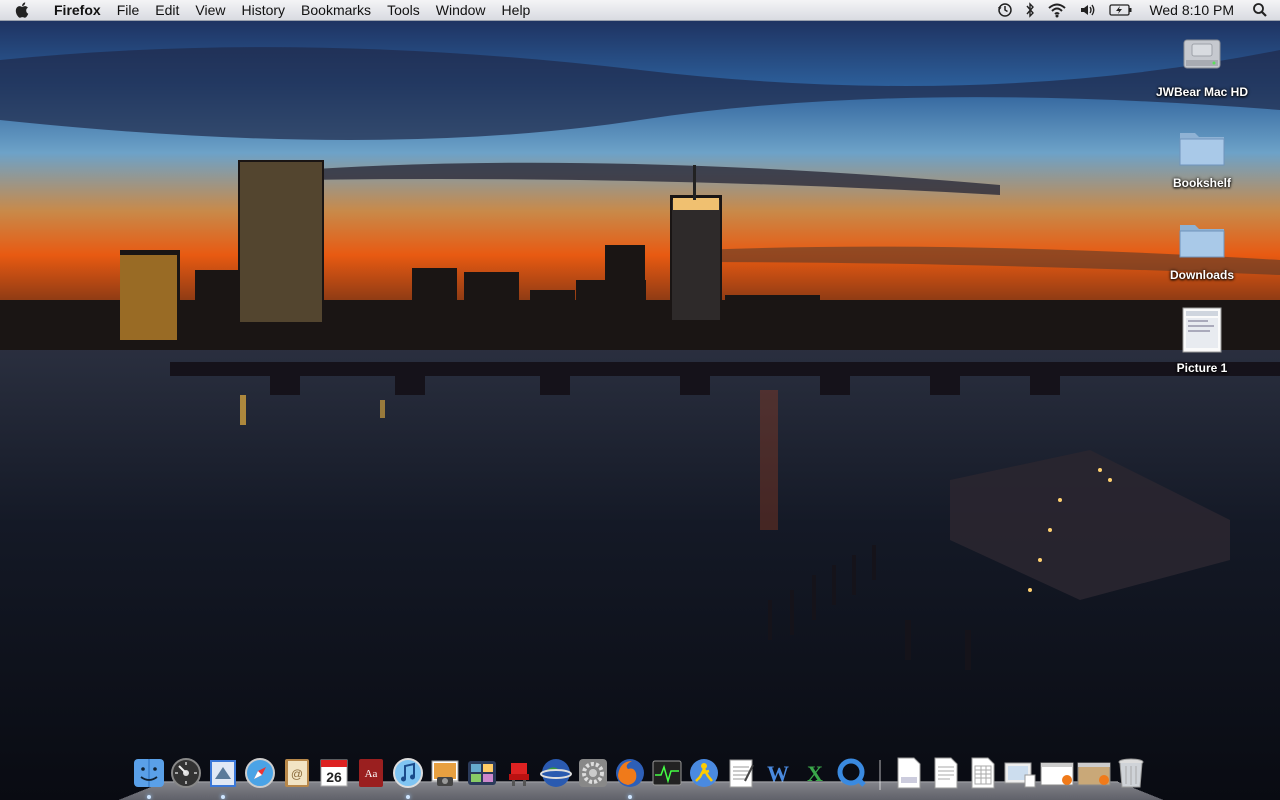  I want to click on menu-view: View, so click(210, 10).